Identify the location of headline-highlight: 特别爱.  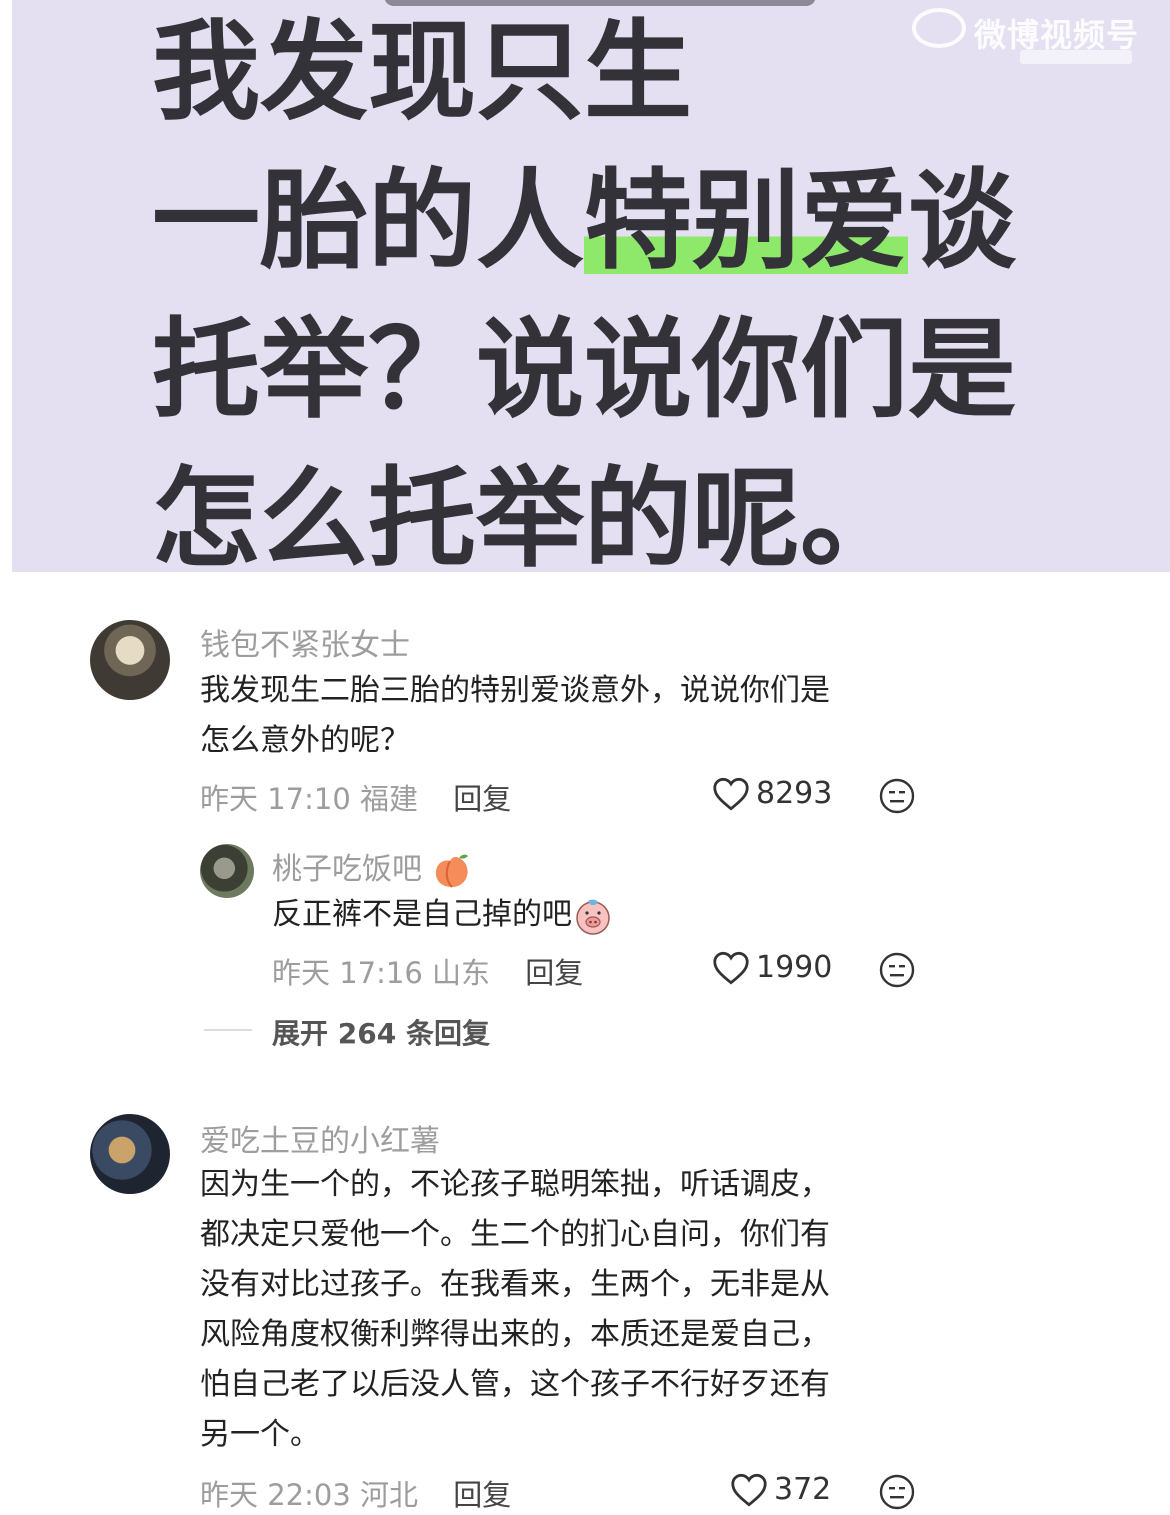
(746, 221).